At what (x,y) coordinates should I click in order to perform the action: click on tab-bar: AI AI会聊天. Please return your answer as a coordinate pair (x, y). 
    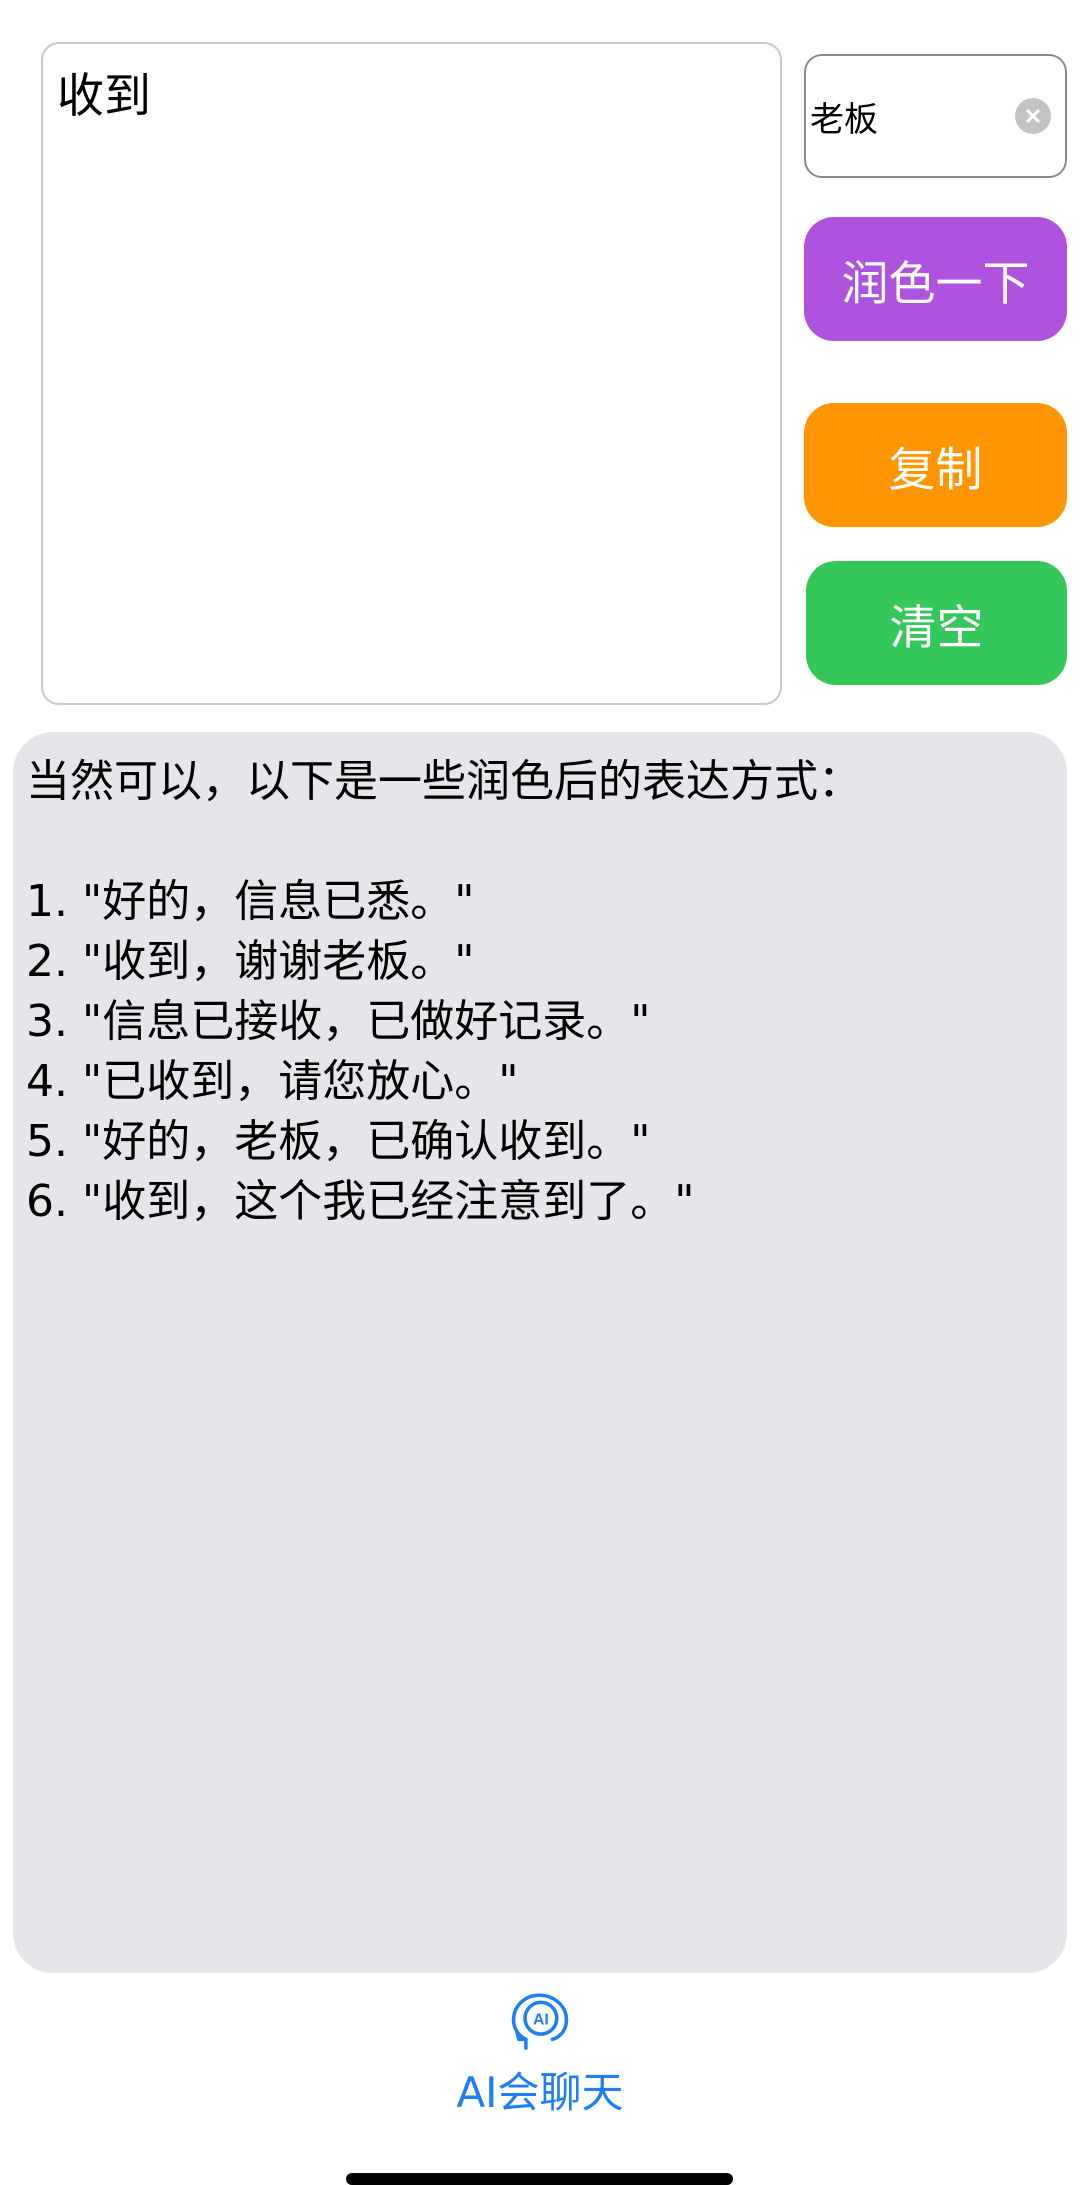
    Looking at the image, I should click on (540, 2065).